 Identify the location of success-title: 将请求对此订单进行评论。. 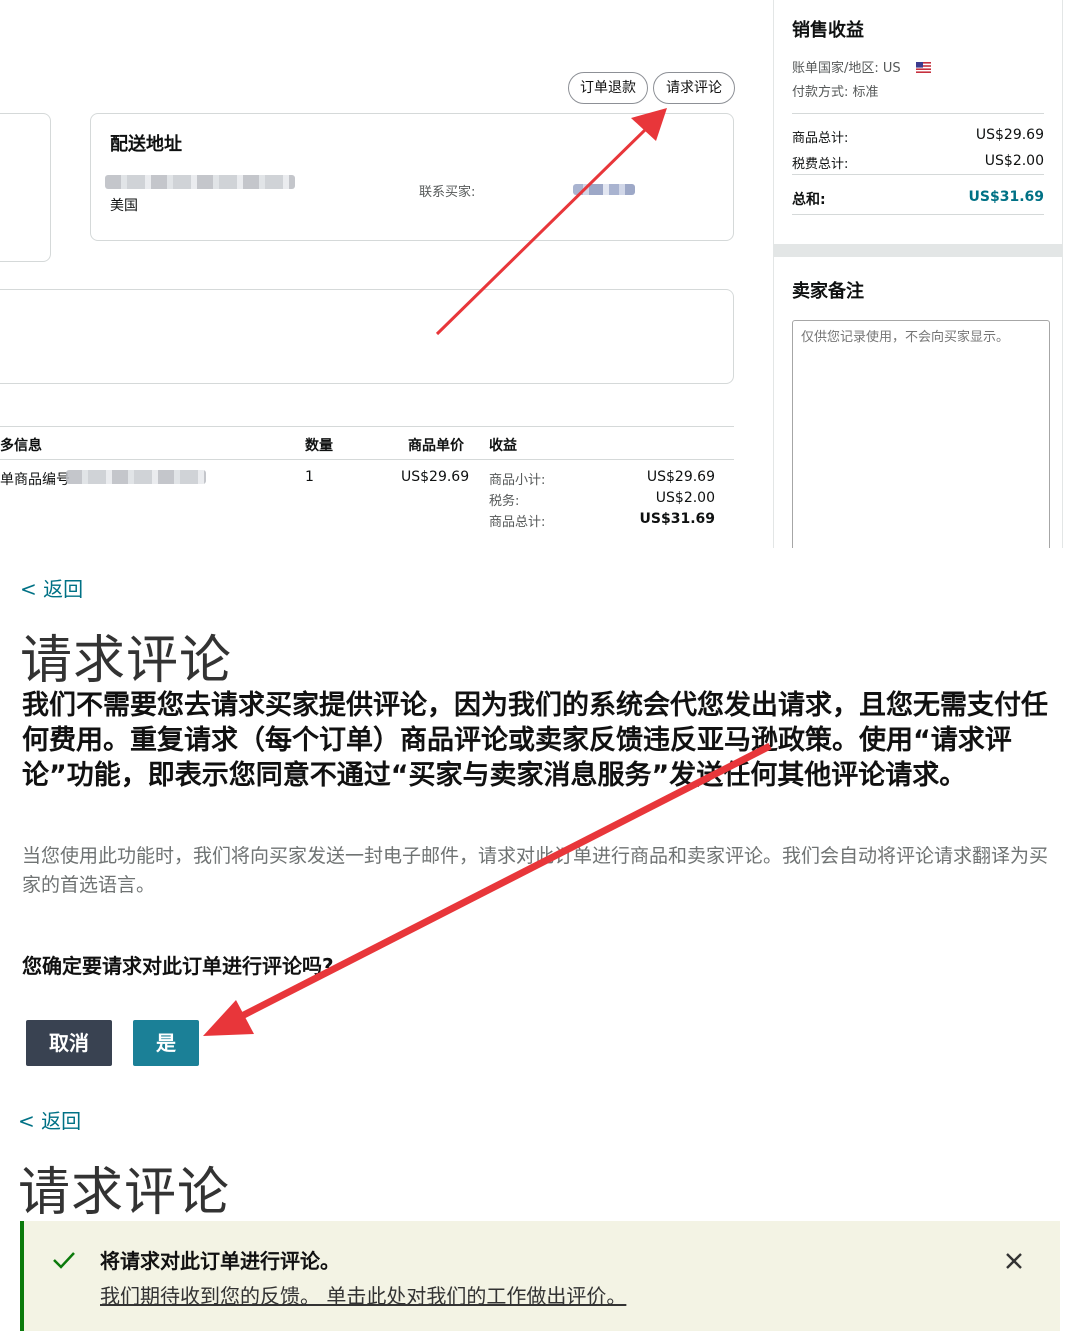
(220, 1261).